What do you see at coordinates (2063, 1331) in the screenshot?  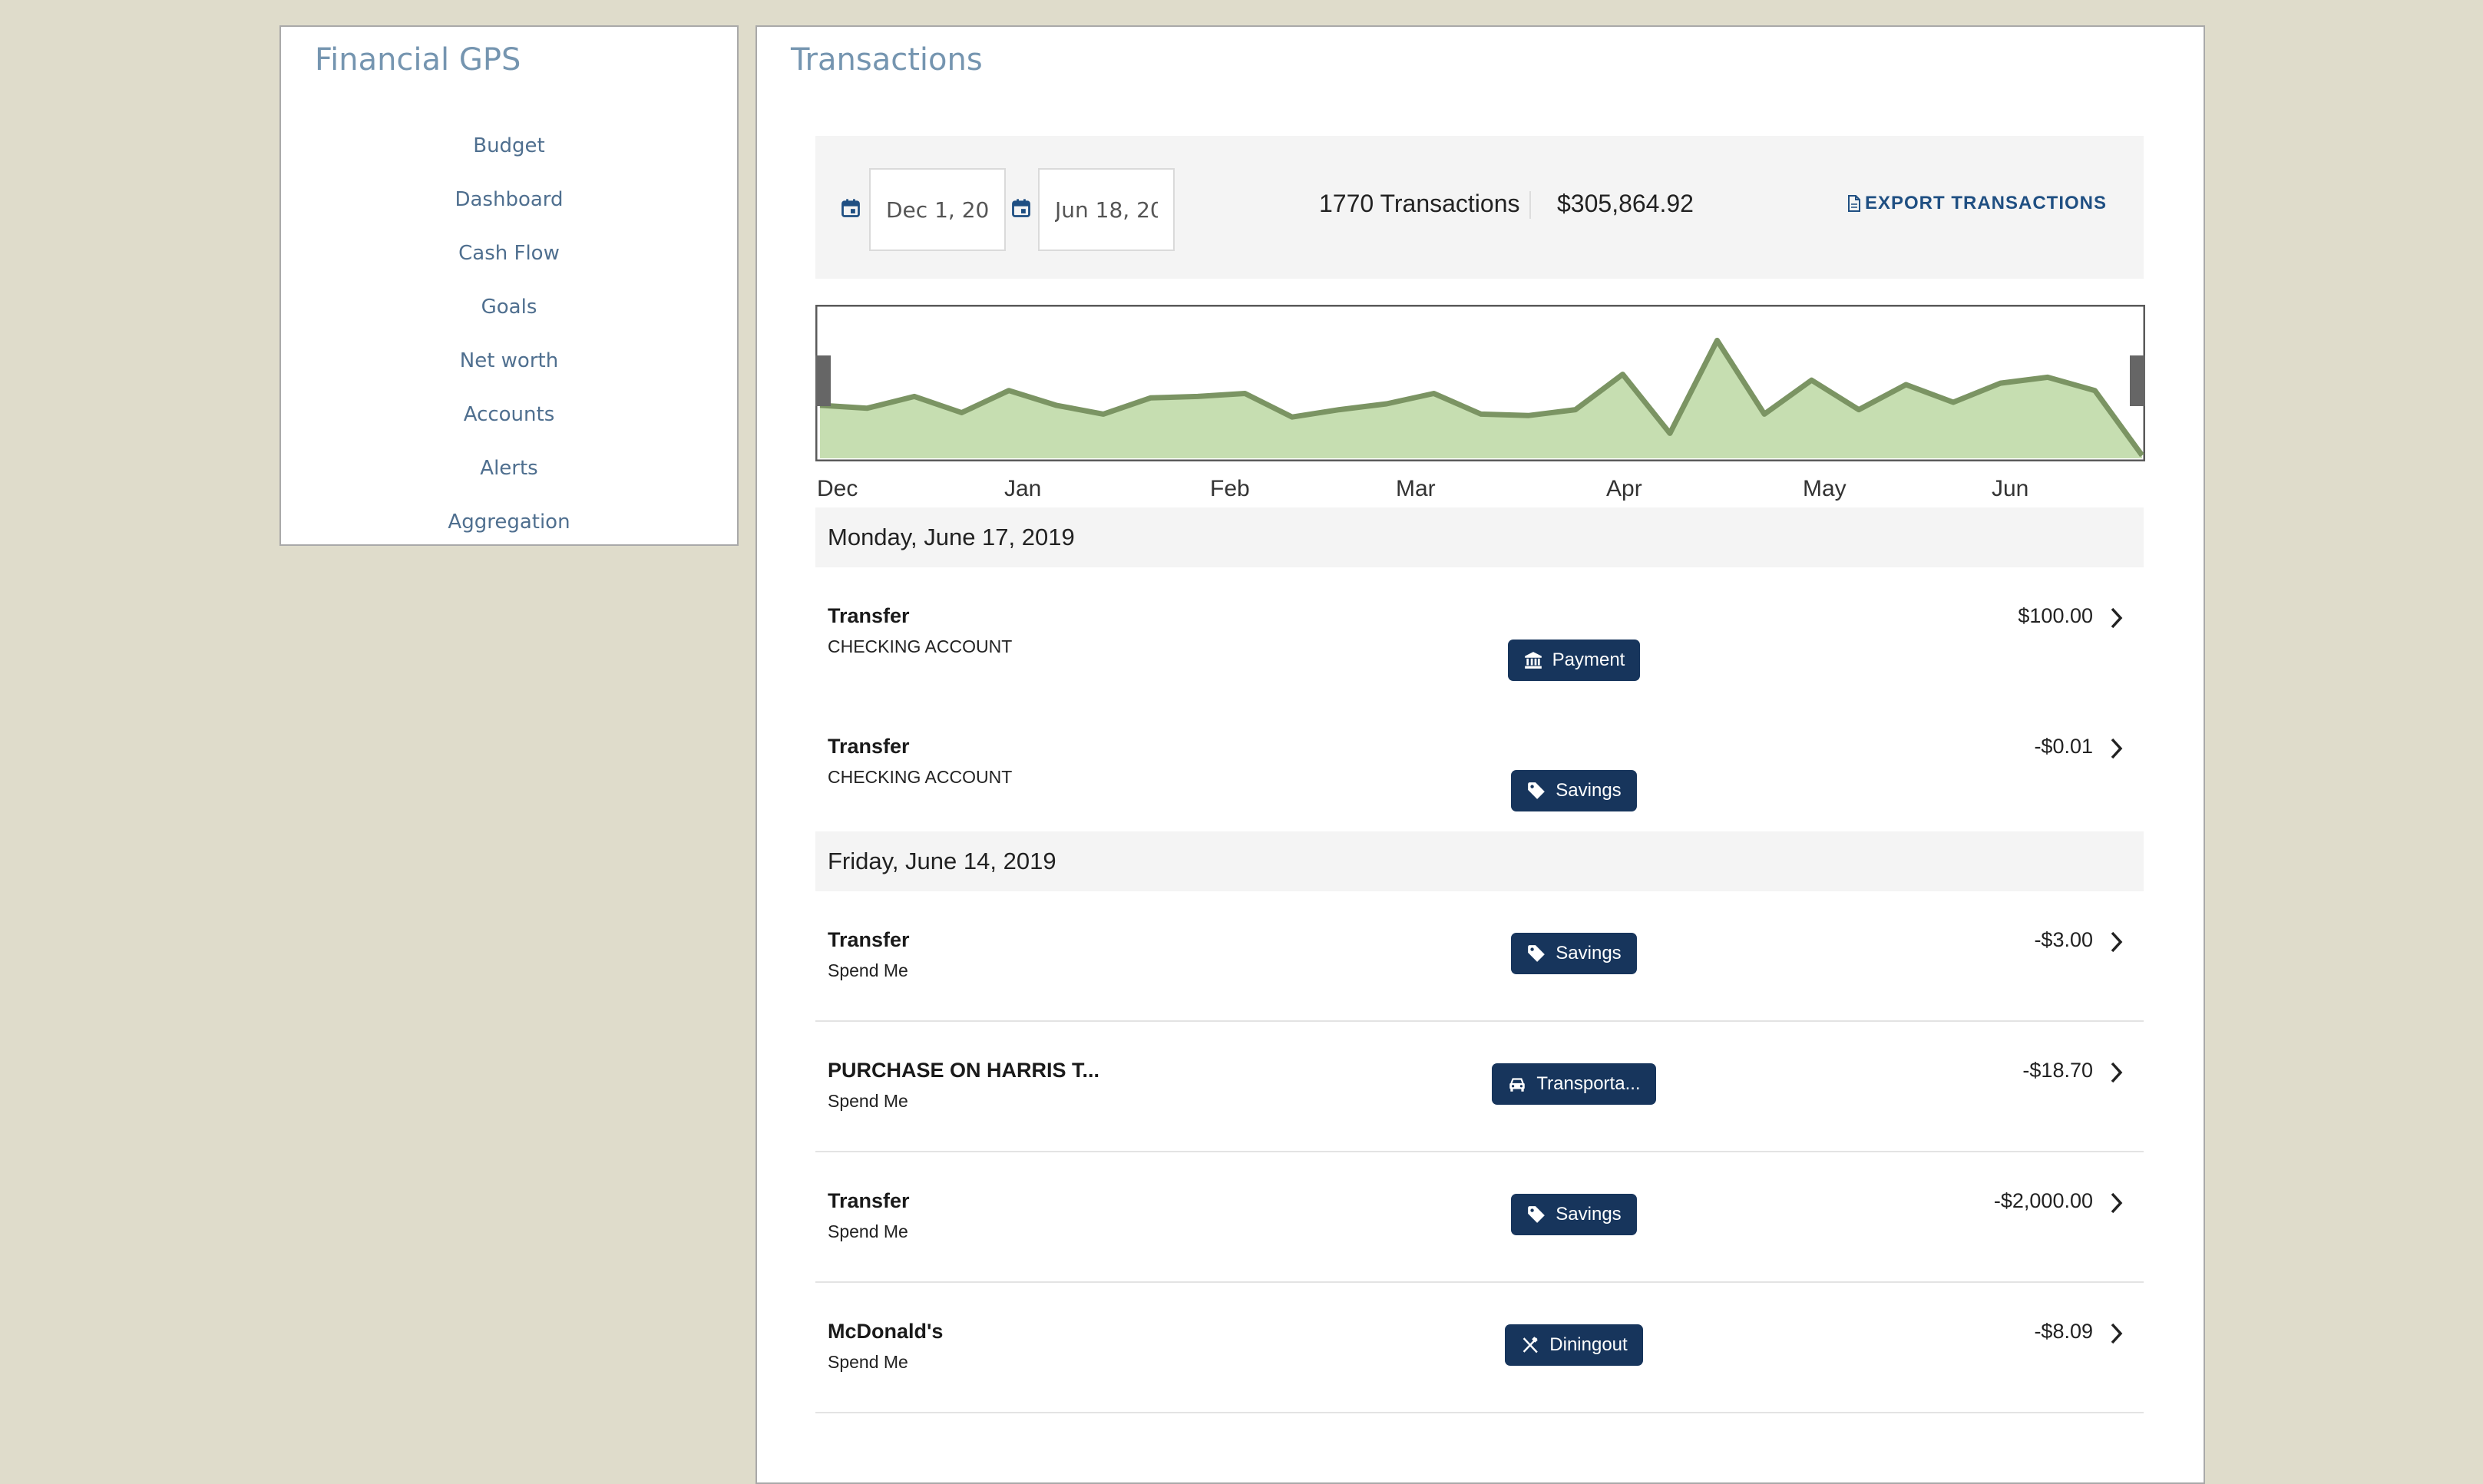 I see `transaction-amount: -$8.09` at bounding box center [2063, 1331].